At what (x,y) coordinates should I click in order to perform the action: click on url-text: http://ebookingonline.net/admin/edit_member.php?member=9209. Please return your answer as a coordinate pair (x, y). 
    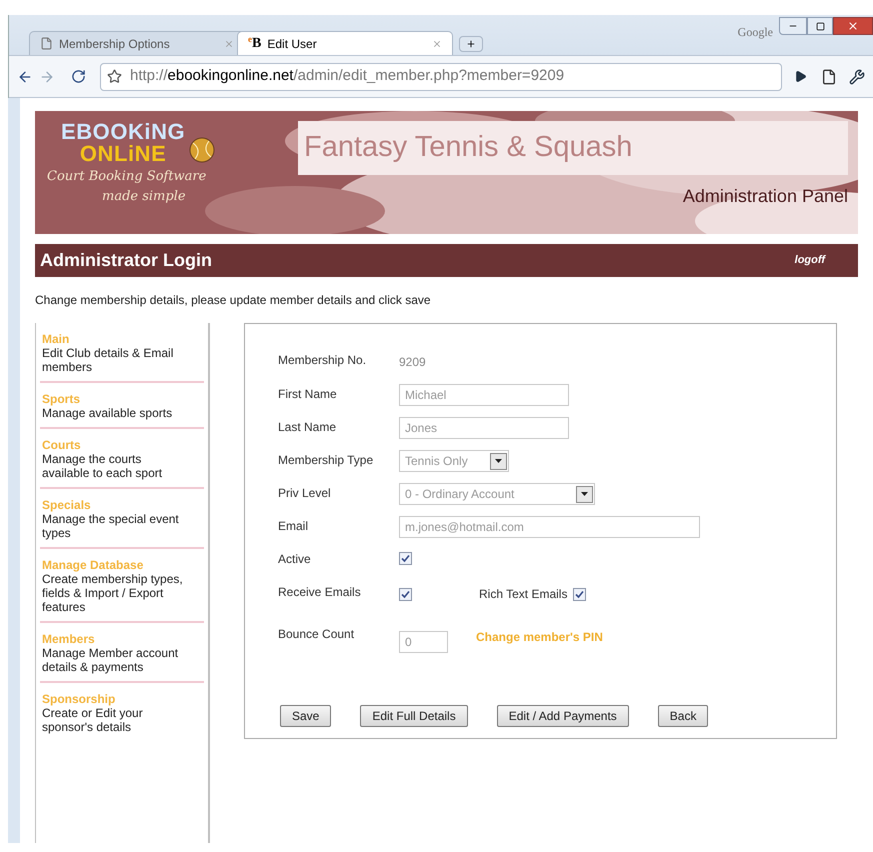
    Looking at the image, I should click on (347, 76).